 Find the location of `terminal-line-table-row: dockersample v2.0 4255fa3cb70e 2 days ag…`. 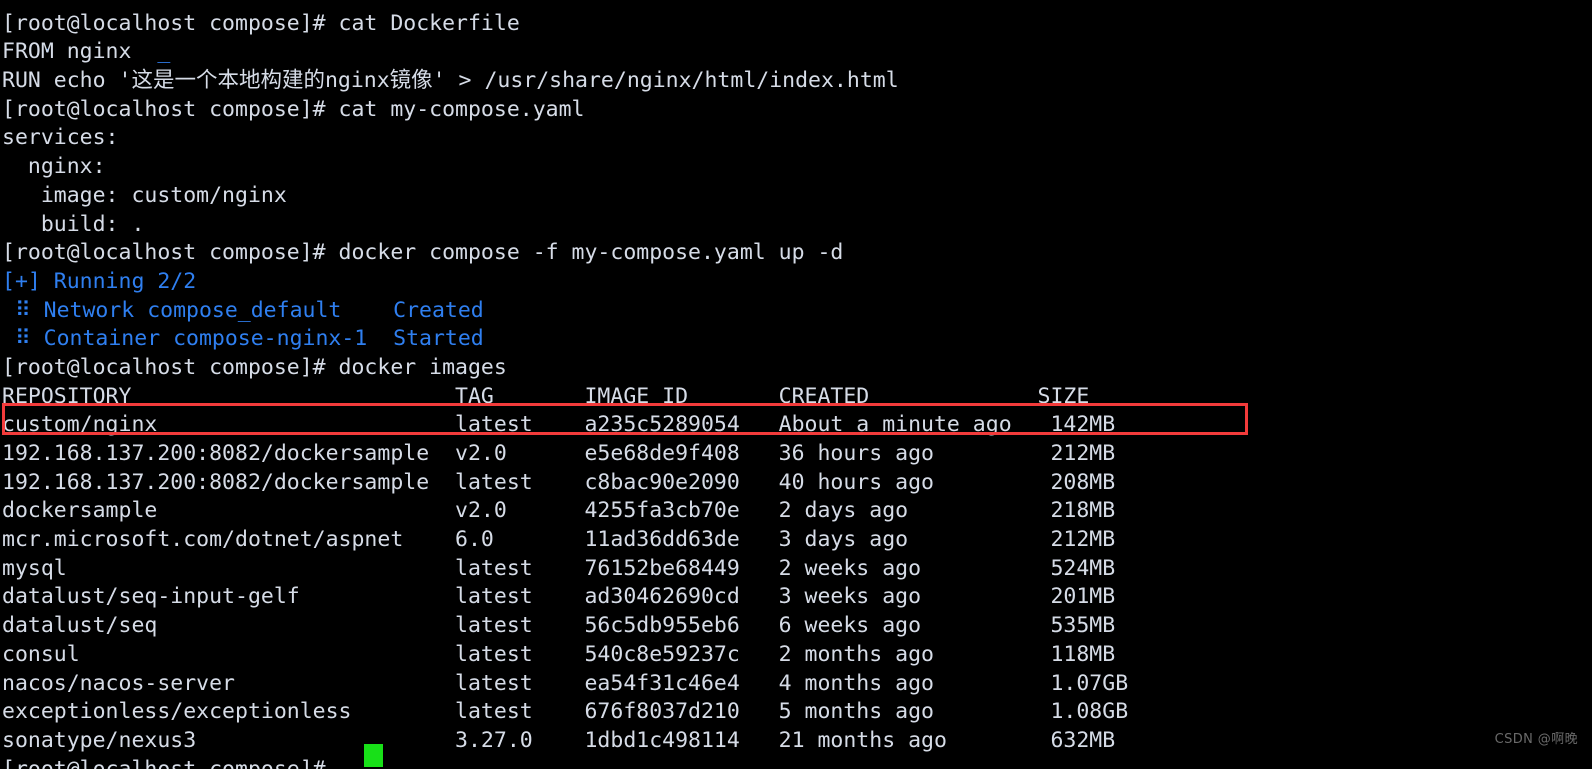

terminal-line-table-row: dockersample v2.0 4255fa3cb70e 2 days ag… is located at coordinates (559, 511).